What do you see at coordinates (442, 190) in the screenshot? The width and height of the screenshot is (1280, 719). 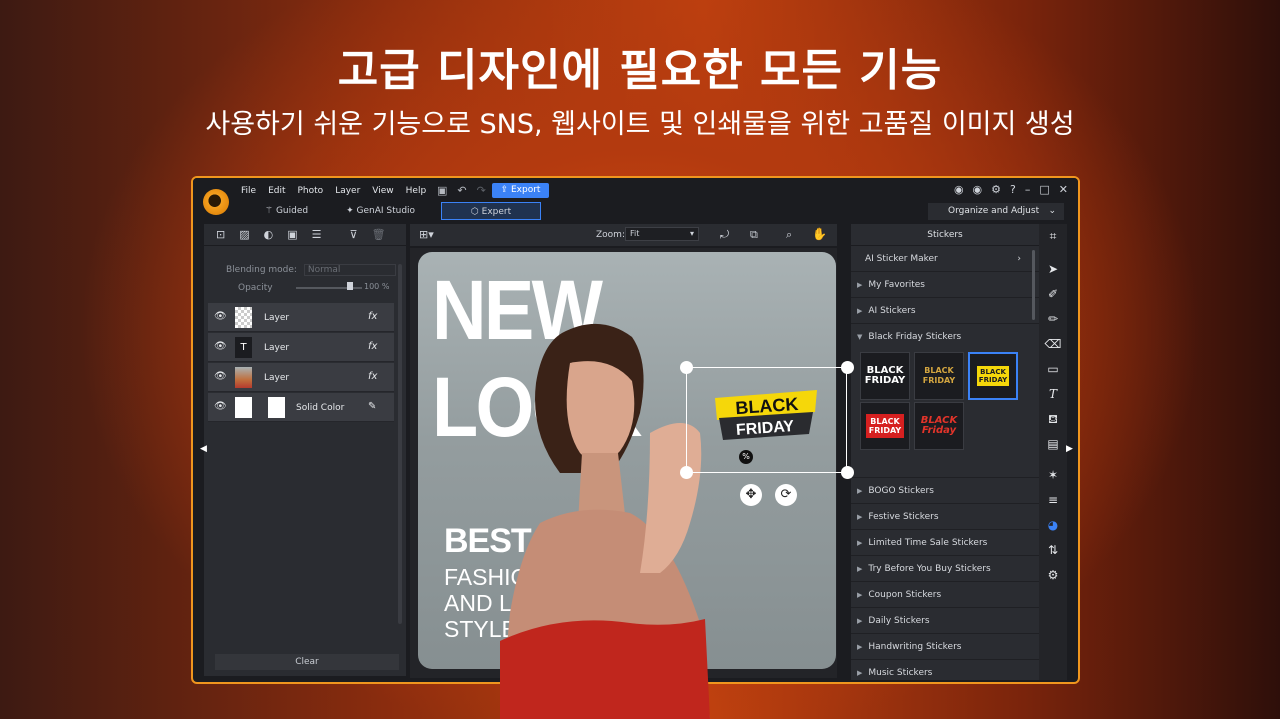 I see `save-icon: ▣` at bounding box center [442, 190].